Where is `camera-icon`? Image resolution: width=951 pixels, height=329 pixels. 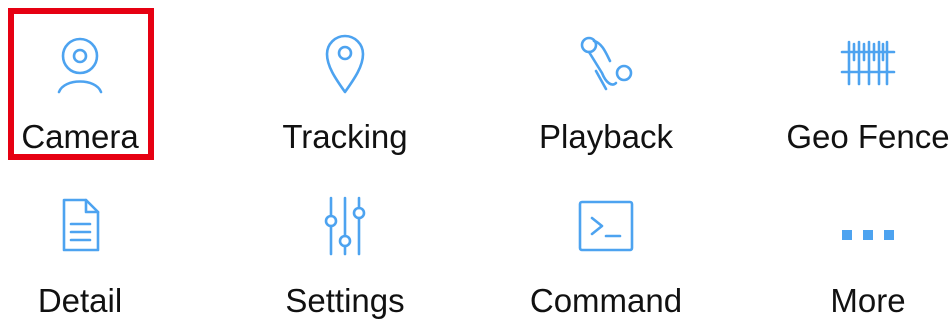
camera-icon is located at coordinates (80, 65).